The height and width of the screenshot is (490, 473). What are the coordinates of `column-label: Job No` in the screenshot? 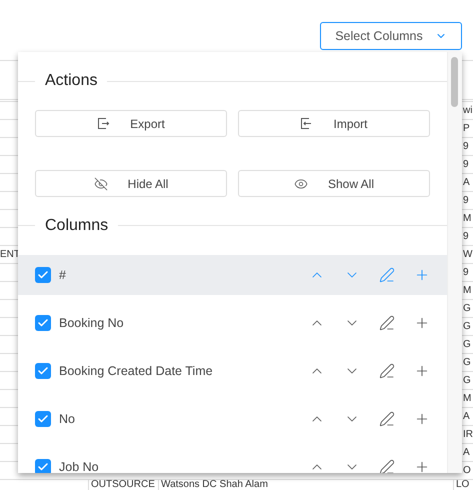 It's located at (79, 466).